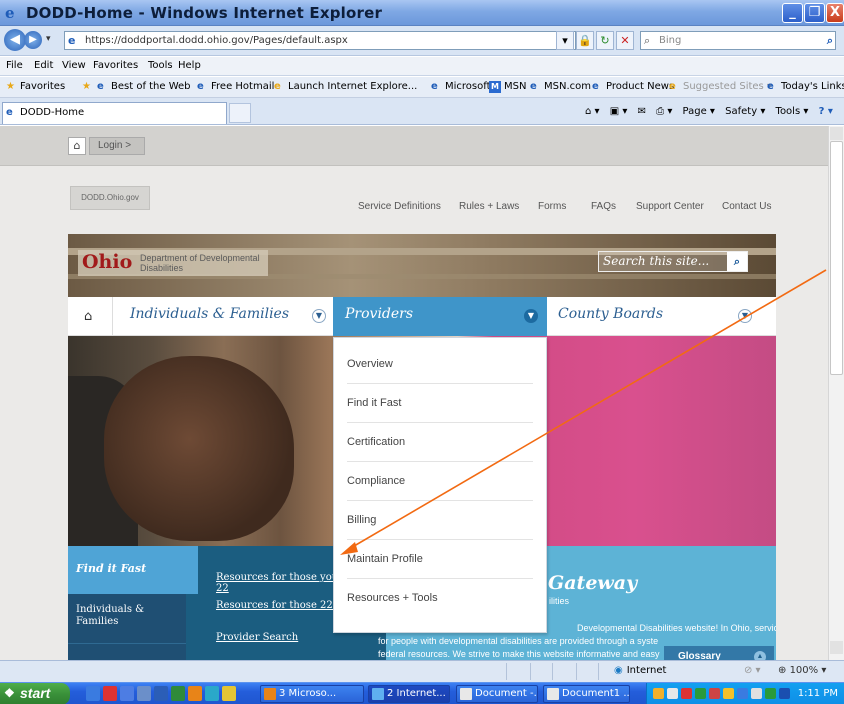 The image size is (844, 704). Describe the element at coordinates (110, 198) in the screenshot. I see `dodd-ohio-gov-link: DODD.Ohio.gov` at that location.